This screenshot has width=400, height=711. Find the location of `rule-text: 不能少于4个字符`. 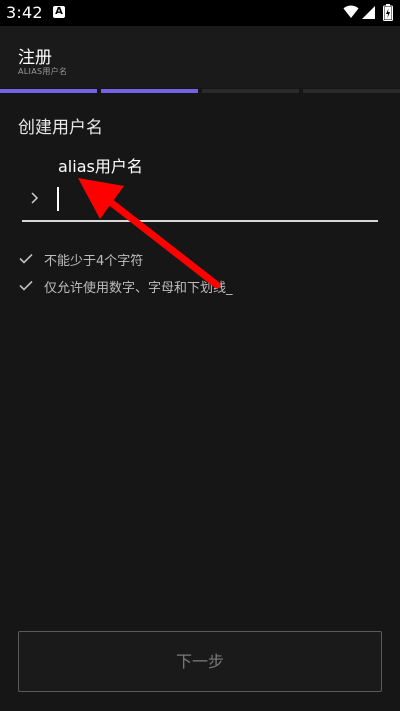

rule-text: 不能少于4个字符 is located at coordinates (94, 261).